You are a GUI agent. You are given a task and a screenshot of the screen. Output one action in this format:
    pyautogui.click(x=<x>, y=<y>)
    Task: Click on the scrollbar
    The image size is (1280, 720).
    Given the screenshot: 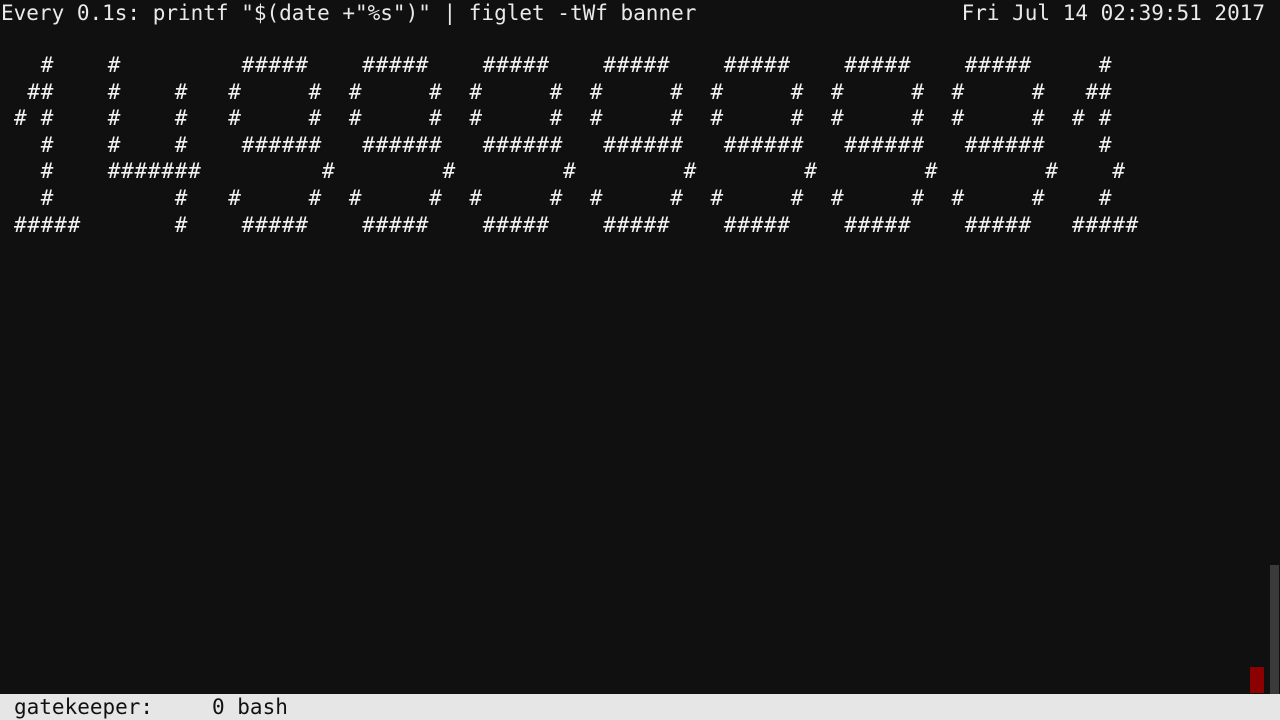 What is the action you would take?
    pyautogui.click(x=1274, y=347)
    